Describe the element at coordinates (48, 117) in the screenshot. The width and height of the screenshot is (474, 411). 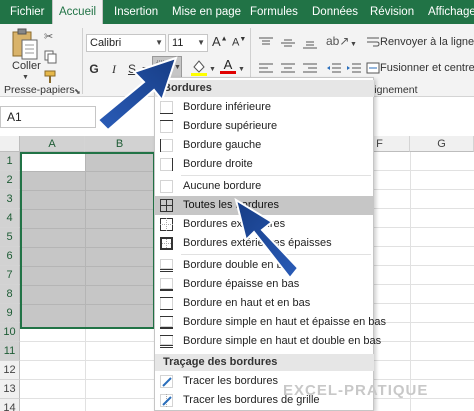
I see `name-box: A1` at that location.